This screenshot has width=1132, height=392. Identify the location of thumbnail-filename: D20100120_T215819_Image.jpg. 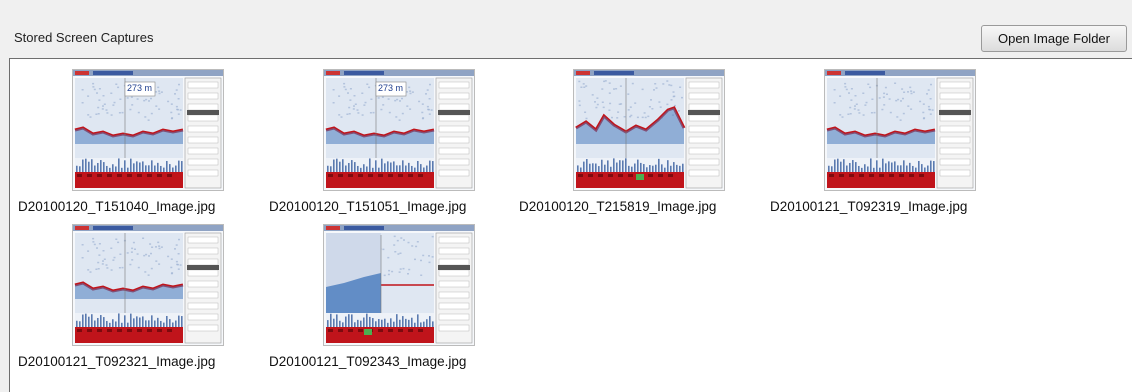
(644, 206).